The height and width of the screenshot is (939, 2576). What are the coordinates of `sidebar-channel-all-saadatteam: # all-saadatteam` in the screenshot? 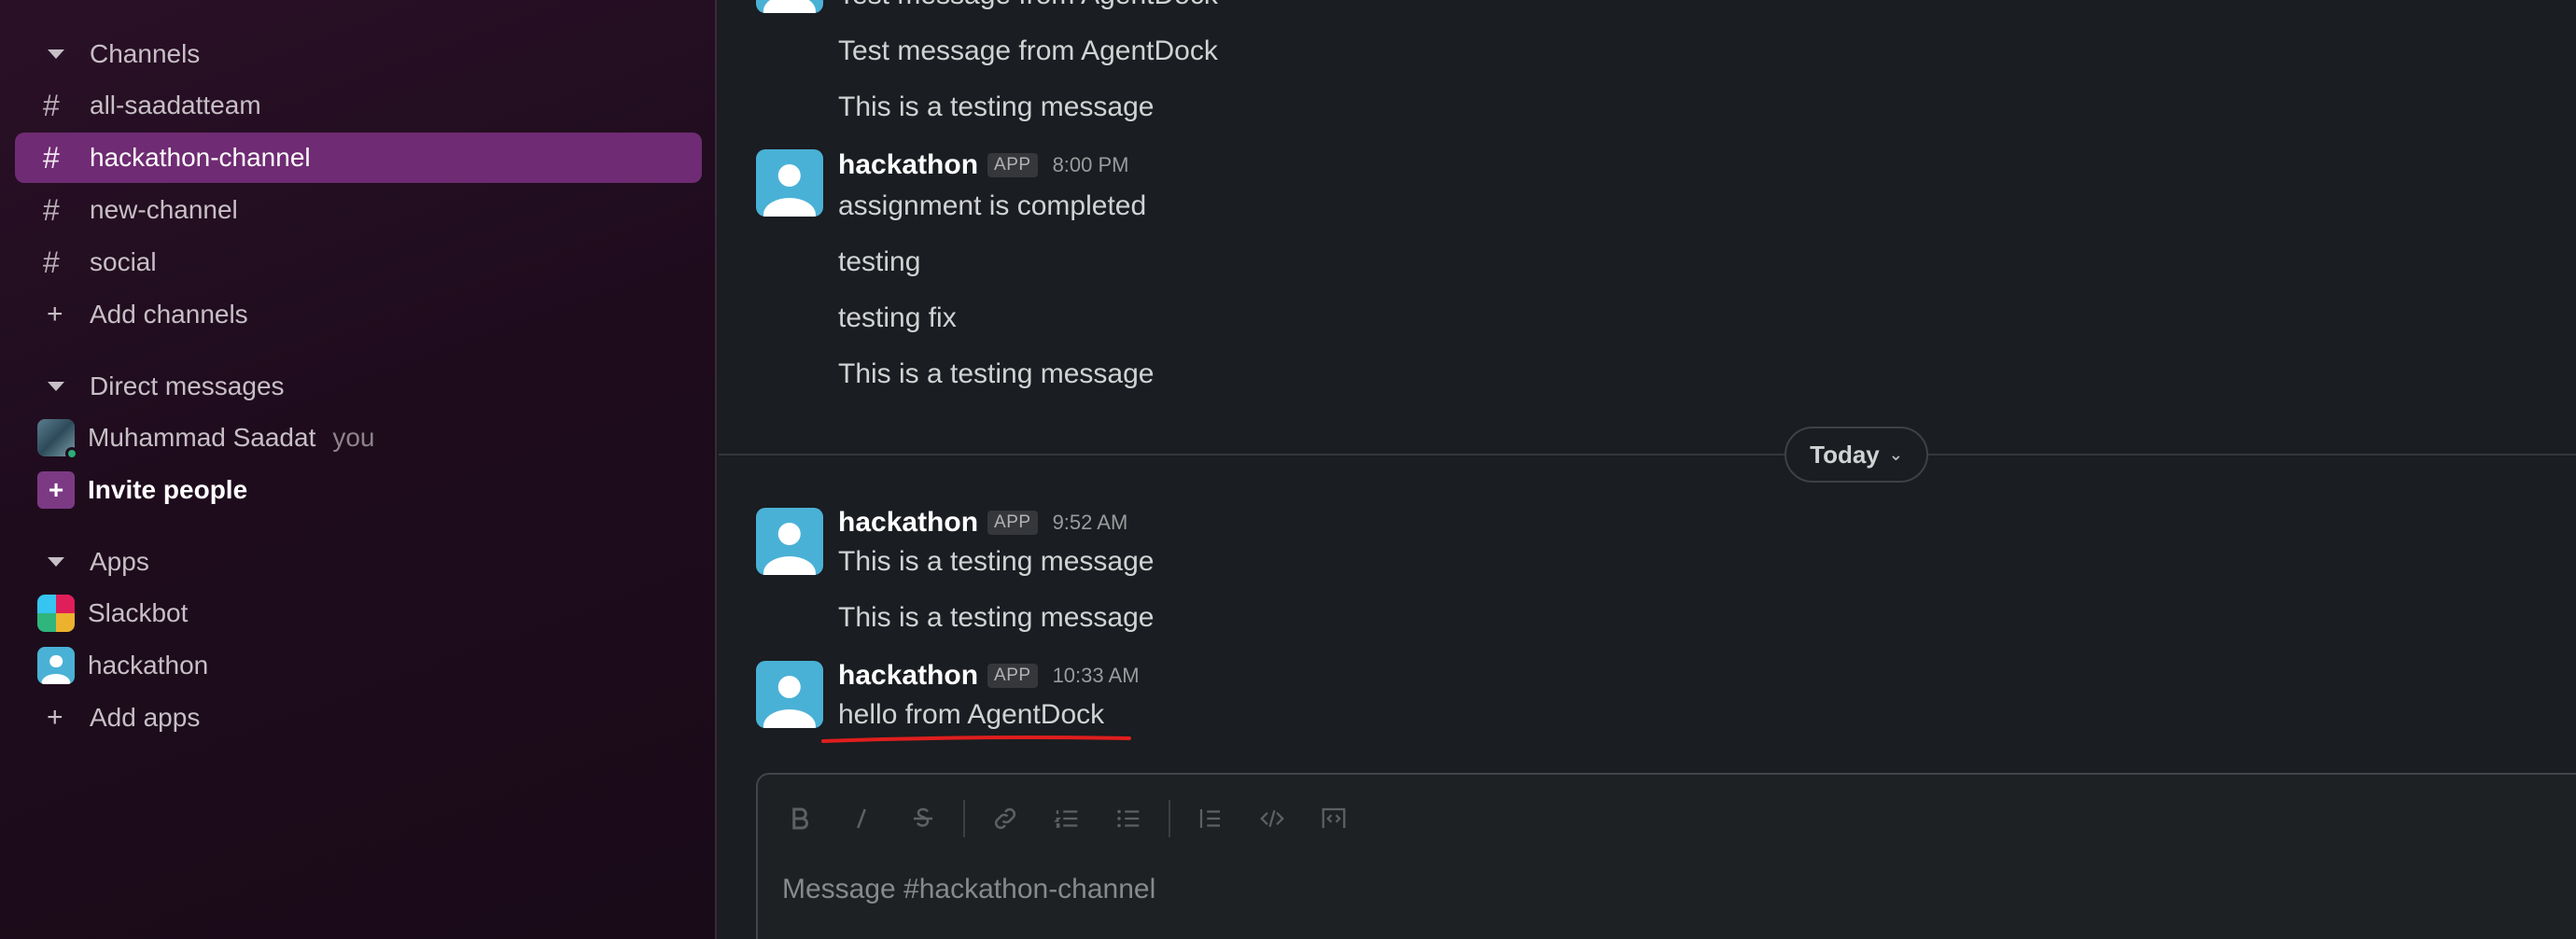 It's located at (358, 105).